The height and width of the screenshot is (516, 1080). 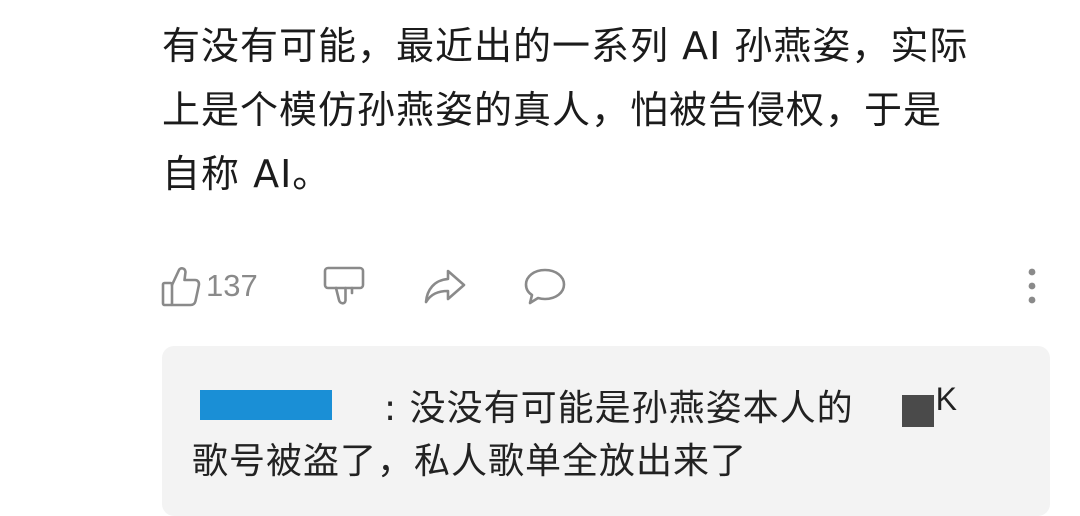 I want to click on thumbs-up-icon, so click(x=181, y=286).